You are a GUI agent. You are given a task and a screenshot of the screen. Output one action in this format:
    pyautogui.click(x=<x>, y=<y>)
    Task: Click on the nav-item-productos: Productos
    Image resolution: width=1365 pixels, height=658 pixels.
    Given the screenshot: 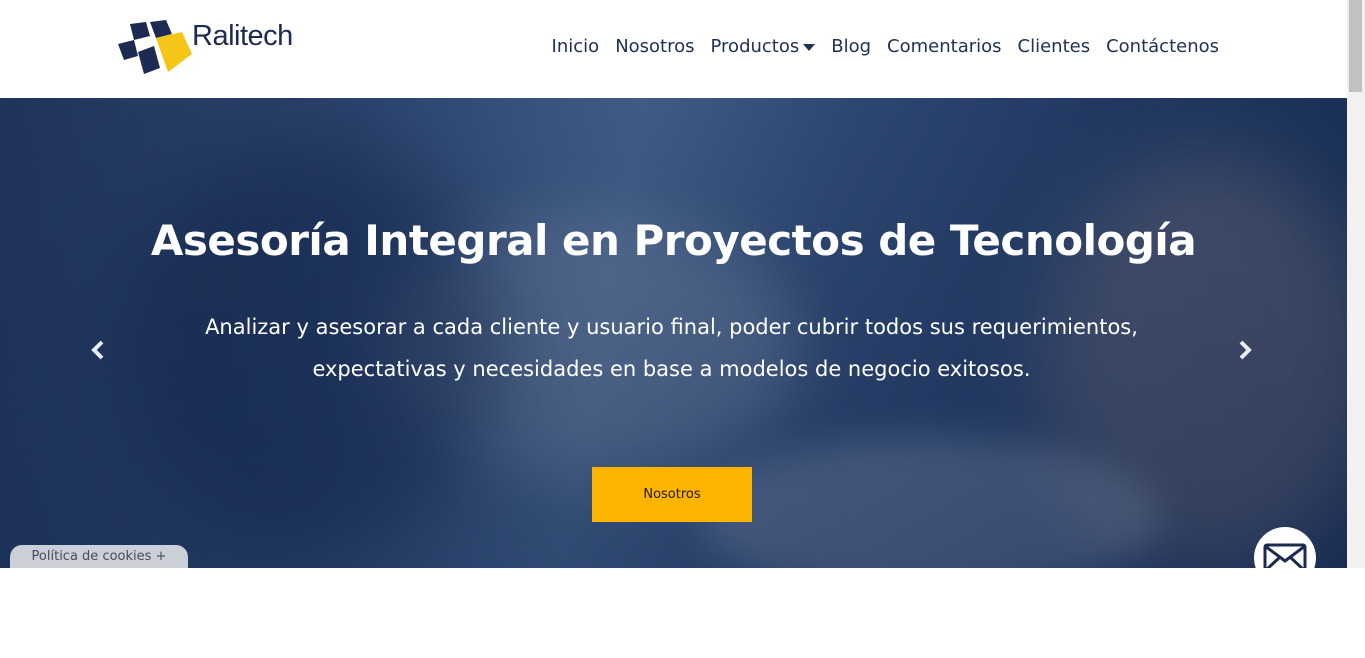 What is the action you would take?
    pyautogui.click(x=763, y=46)
    